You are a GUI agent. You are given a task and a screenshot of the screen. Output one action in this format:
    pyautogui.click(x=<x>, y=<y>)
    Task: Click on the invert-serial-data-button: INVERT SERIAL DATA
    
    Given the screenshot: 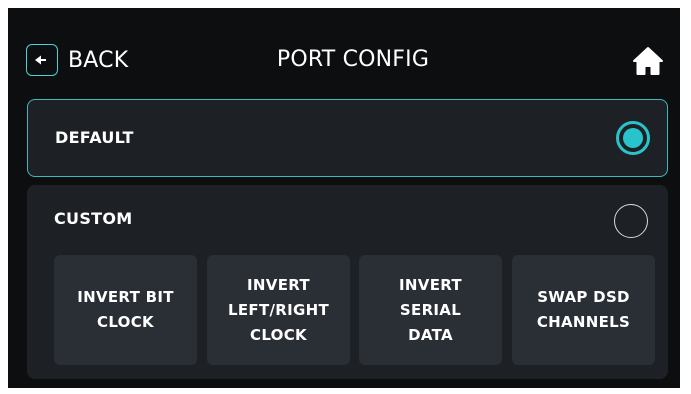 What is the action you would take?
    pyautogui.click(x=430, y=310)
    